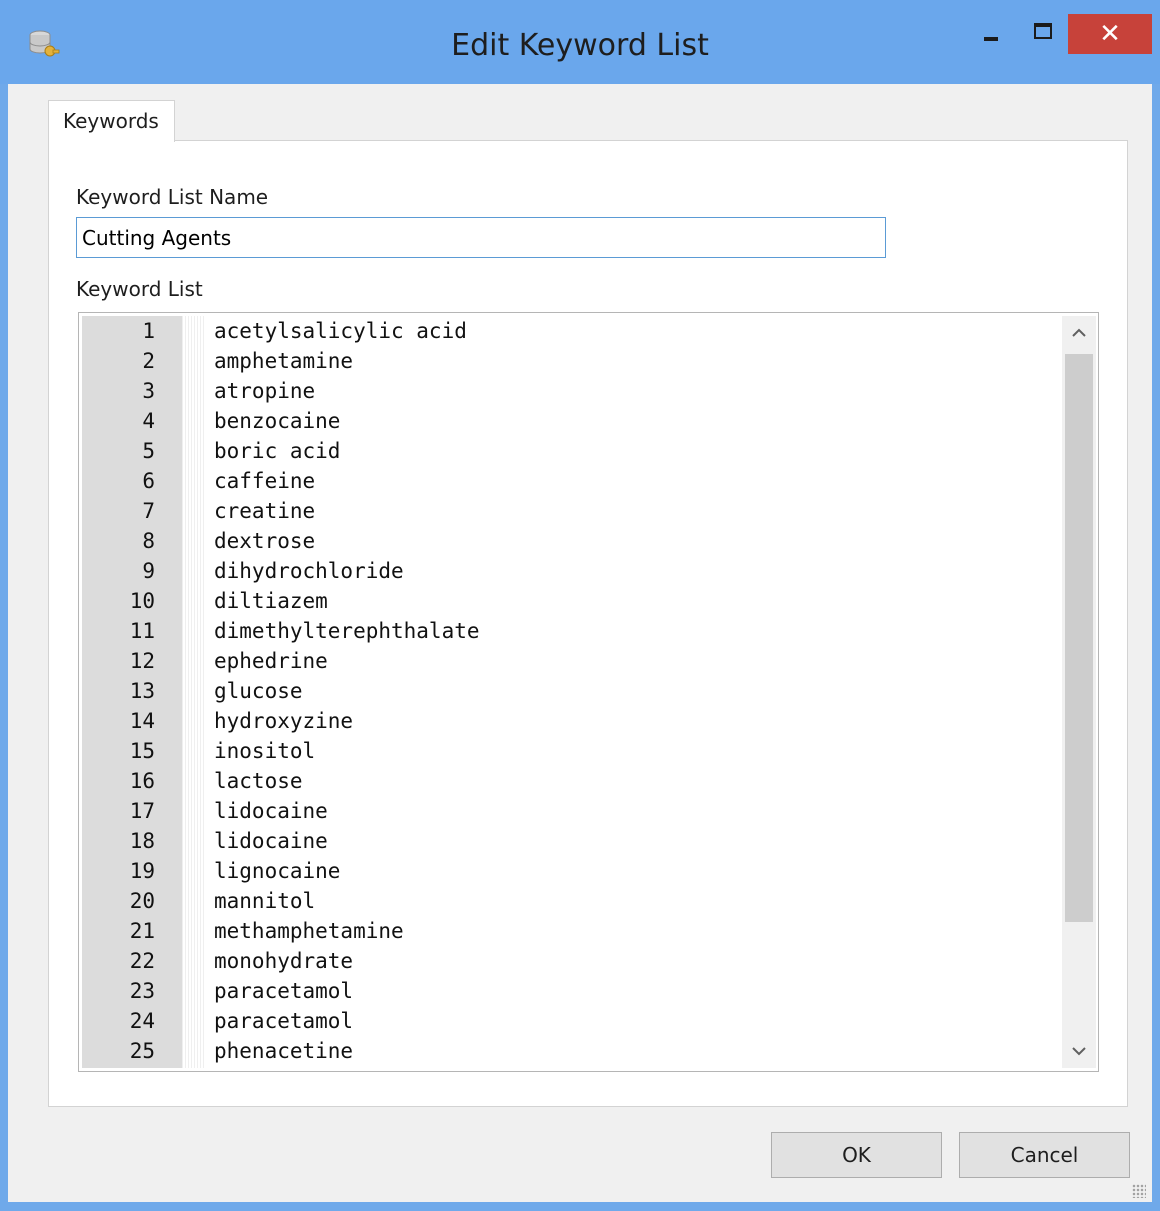 Image resolution: width=1160 pixels, height=1211 pixels. What do you see at coordinates (142, 811) in the screenshot?
I see `line-number: 17` at bounding box center [142, 811].